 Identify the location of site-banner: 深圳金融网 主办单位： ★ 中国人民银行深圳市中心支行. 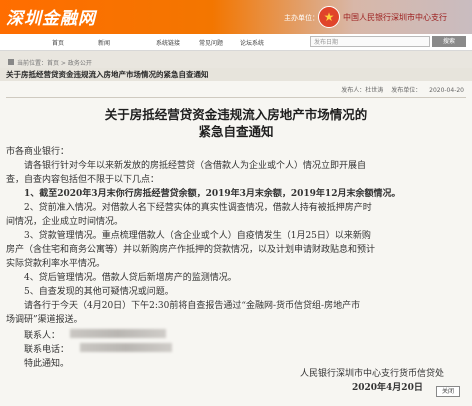
(236, 17).